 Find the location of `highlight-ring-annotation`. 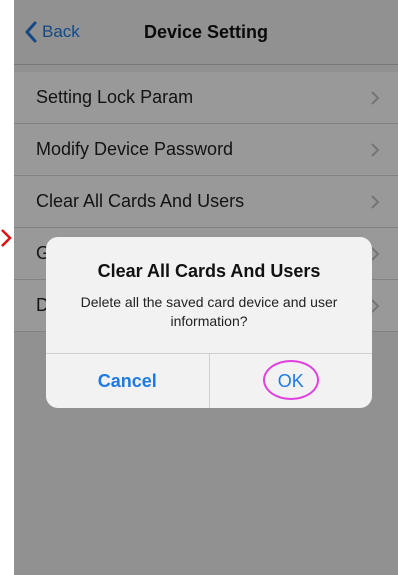

highlight-ring-annotation is located at coordinates (290, 380).